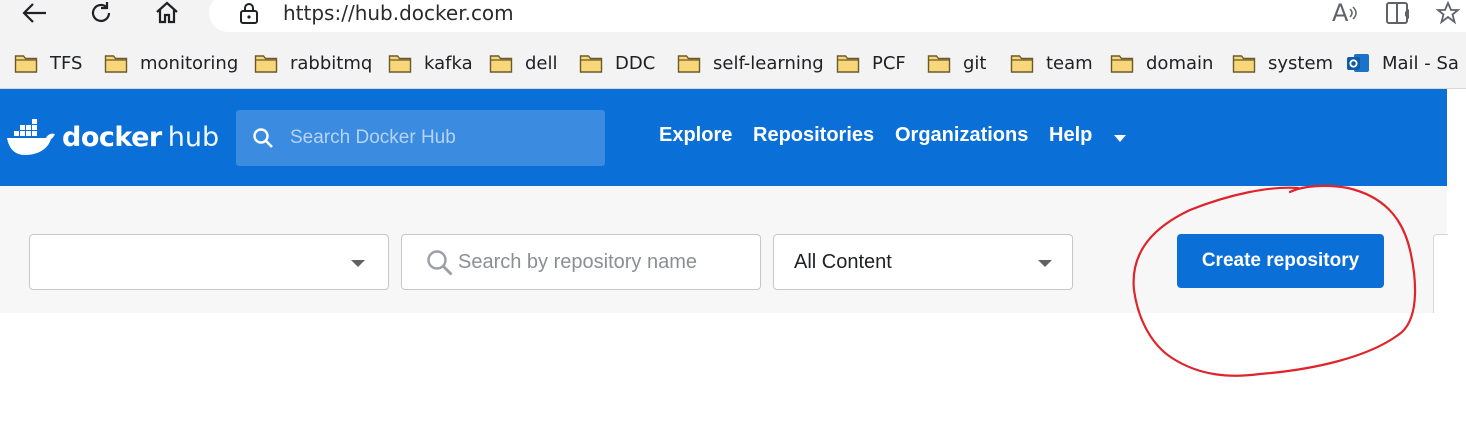 Image resolution: width=1466 pixels, height=444 pixels. Describe the element at coordinates (189, 63) in the screenshot. I see `bookmark-label: monitoring` at that location.